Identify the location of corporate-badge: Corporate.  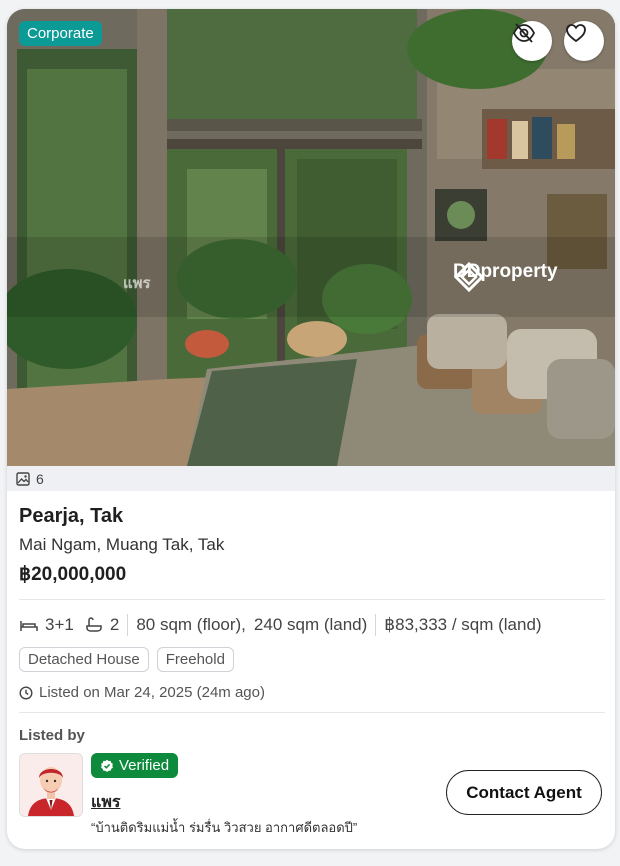
(60, 33).